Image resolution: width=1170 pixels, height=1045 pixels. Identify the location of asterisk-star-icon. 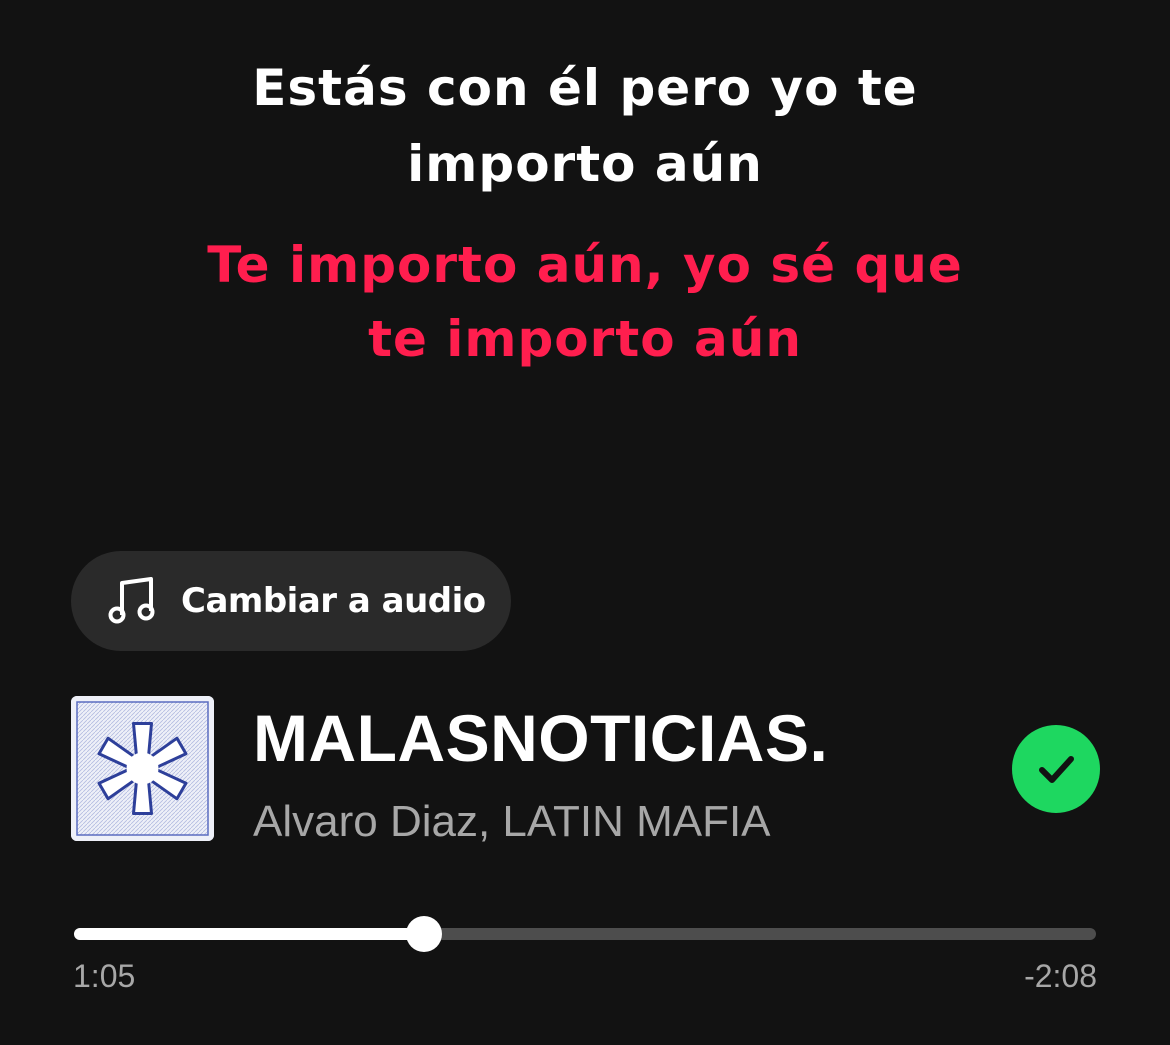
(142, 768).